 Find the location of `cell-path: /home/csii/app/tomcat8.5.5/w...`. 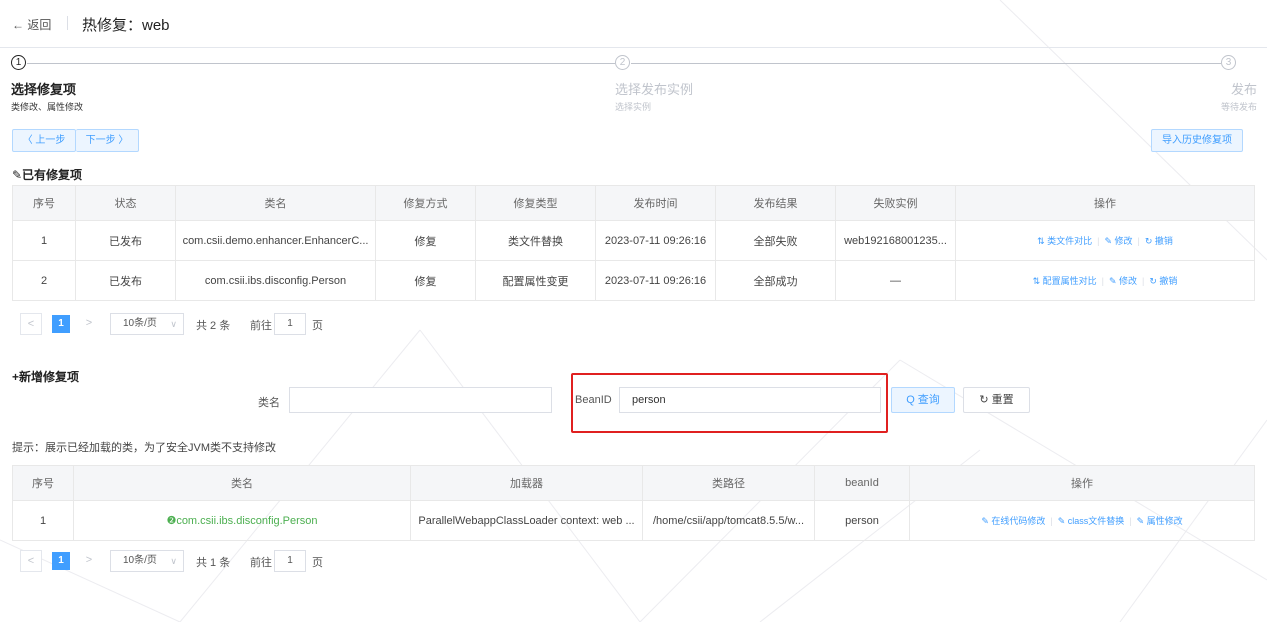

cell-path: /home/csii/app/tomcat8.5.5/w... is located at coordinates (728, 520).